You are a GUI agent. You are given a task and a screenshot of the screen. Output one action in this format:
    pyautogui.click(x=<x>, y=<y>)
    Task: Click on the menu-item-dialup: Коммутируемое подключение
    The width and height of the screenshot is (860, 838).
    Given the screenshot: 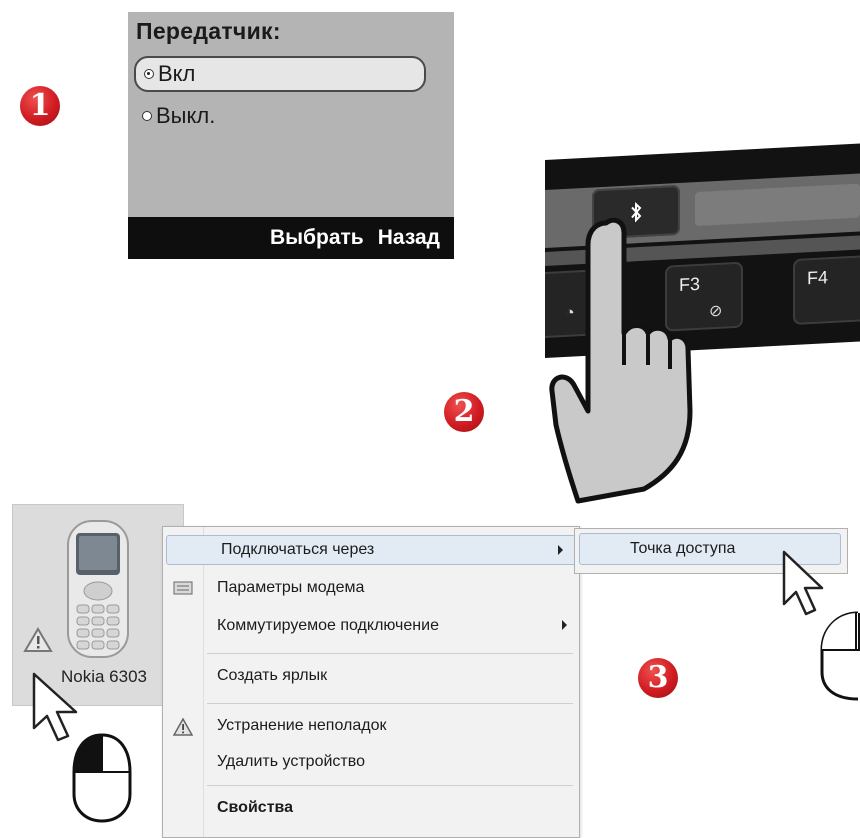 What is the action you would take?
    pyautogui.click(x=371, y=626)
    